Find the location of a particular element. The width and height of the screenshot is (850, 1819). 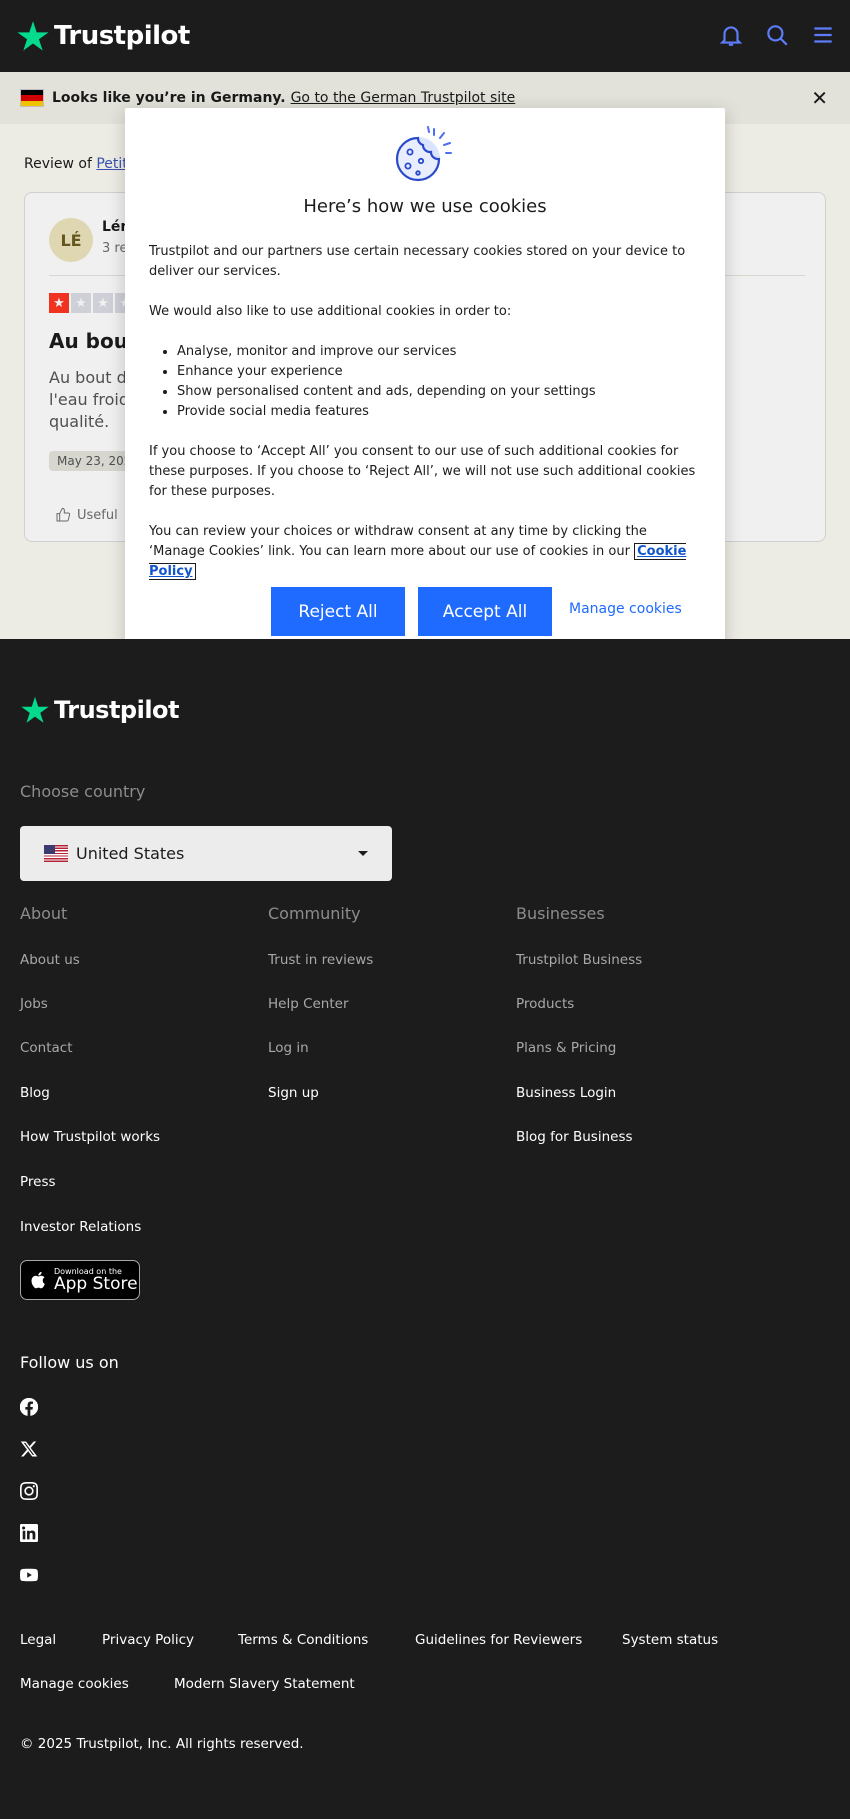

linkedin-icon is located at coordinates (29, 1533).